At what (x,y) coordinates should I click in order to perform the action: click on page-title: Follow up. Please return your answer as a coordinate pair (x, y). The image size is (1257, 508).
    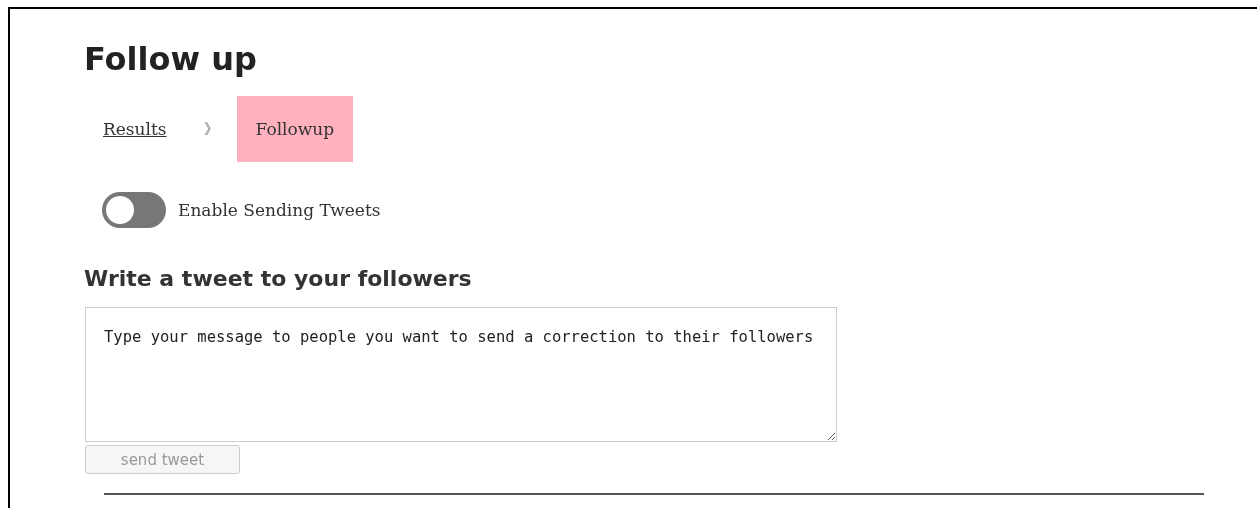
    Looking at the image, I should click on (170, 59).